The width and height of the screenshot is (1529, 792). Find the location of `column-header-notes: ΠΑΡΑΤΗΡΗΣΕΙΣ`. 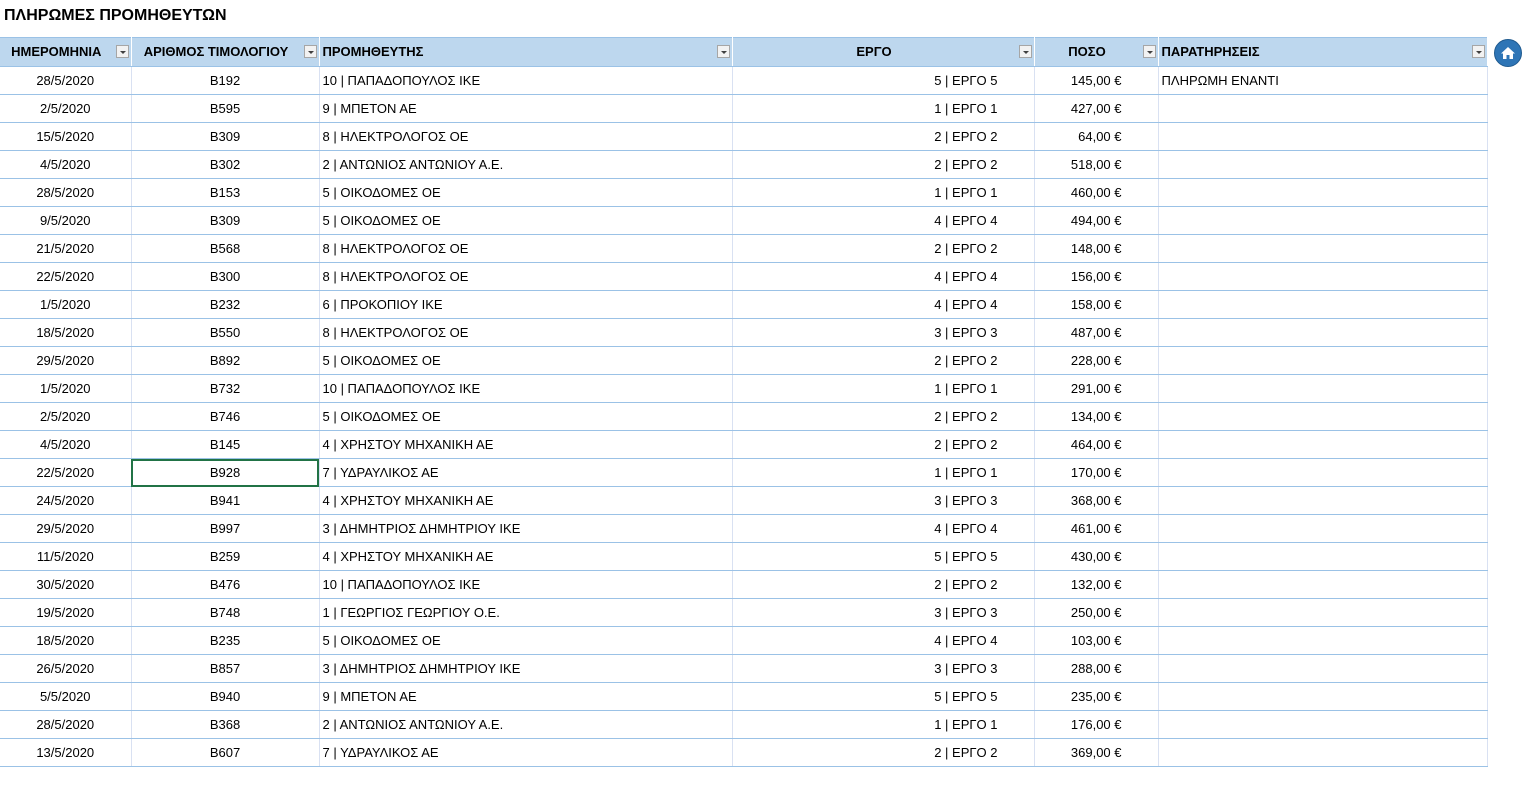

column-header-notes: ΠΑΡΑΤΗΡΗΣΕΙΣ is located at coordinates (1323, 52).